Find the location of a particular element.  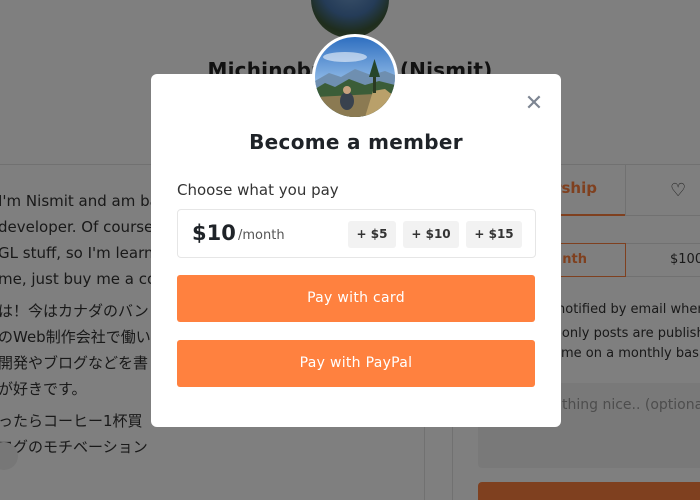

modal-creator-avatar is located at coordinates (355, 77).